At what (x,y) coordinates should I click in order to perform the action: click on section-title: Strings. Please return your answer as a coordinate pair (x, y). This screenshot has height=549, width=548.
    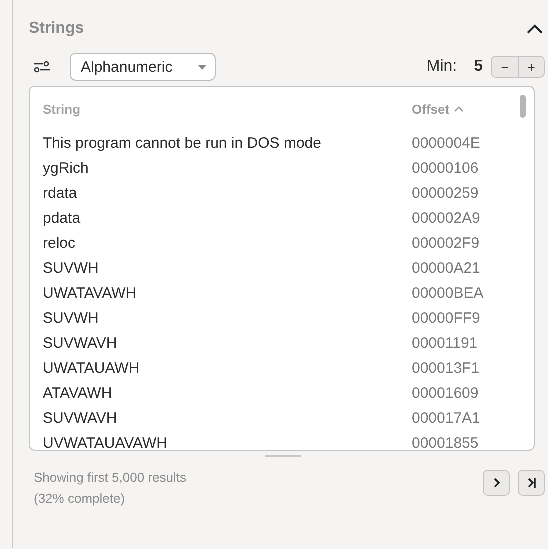
    Looking at the image, I should click on (56, 29).